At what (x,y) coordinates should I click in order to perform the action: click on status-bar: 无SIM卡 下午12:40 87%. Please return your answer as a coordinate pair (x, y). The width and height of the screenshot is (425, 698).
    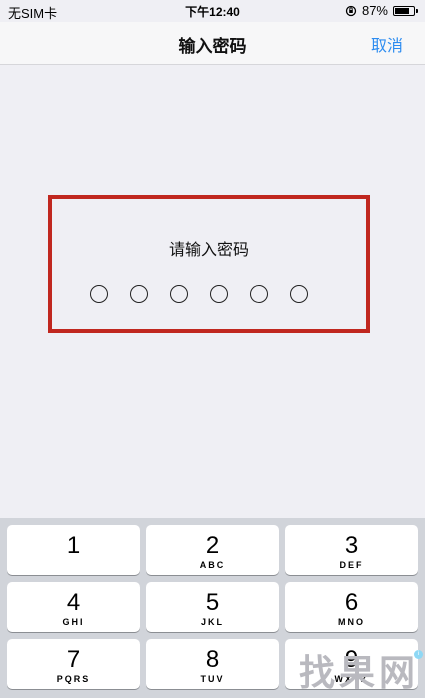
    Looking at the image, I should click on (212, 11).